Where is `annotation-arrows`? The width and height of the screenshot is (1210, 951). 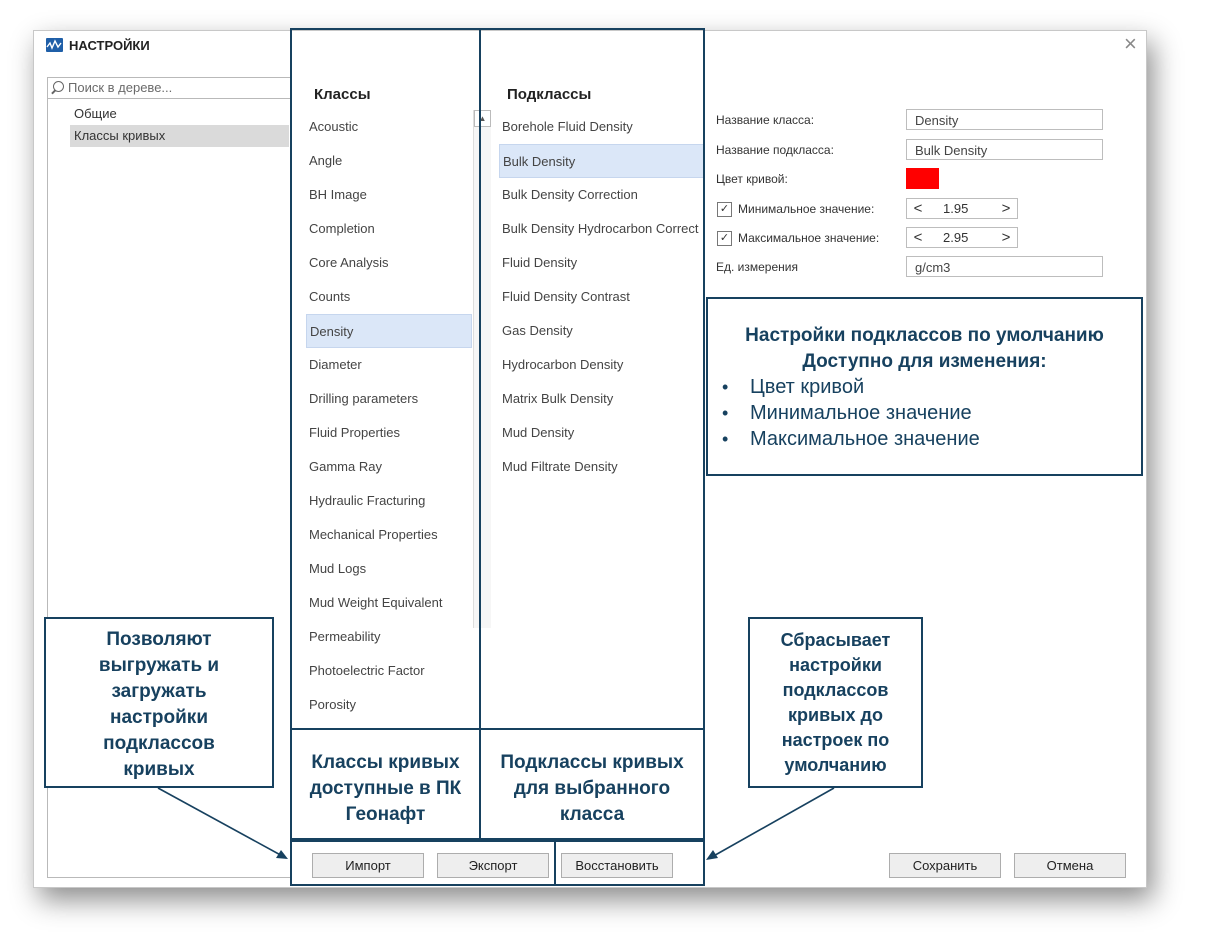 annotation-arrows is located at coordinates (496, 823).